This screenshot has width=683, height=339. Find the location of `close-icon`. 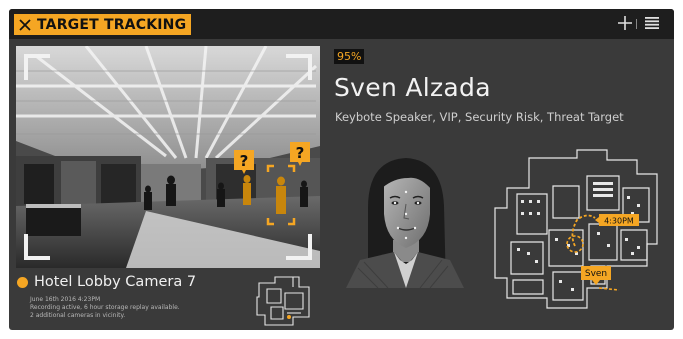

close-icon is located at coordinates (25, 24).